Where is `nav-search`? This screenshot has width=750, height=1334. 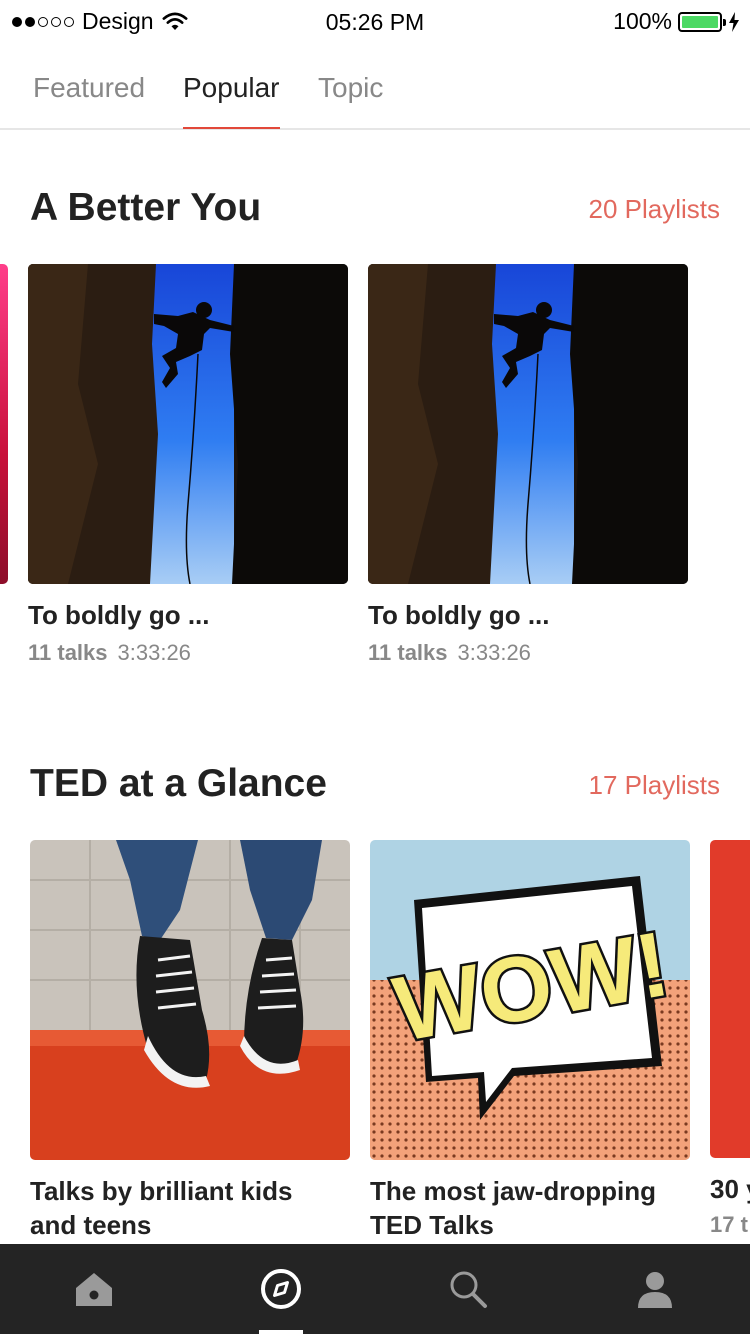 nav-search is located at coordinates (467, 1289).